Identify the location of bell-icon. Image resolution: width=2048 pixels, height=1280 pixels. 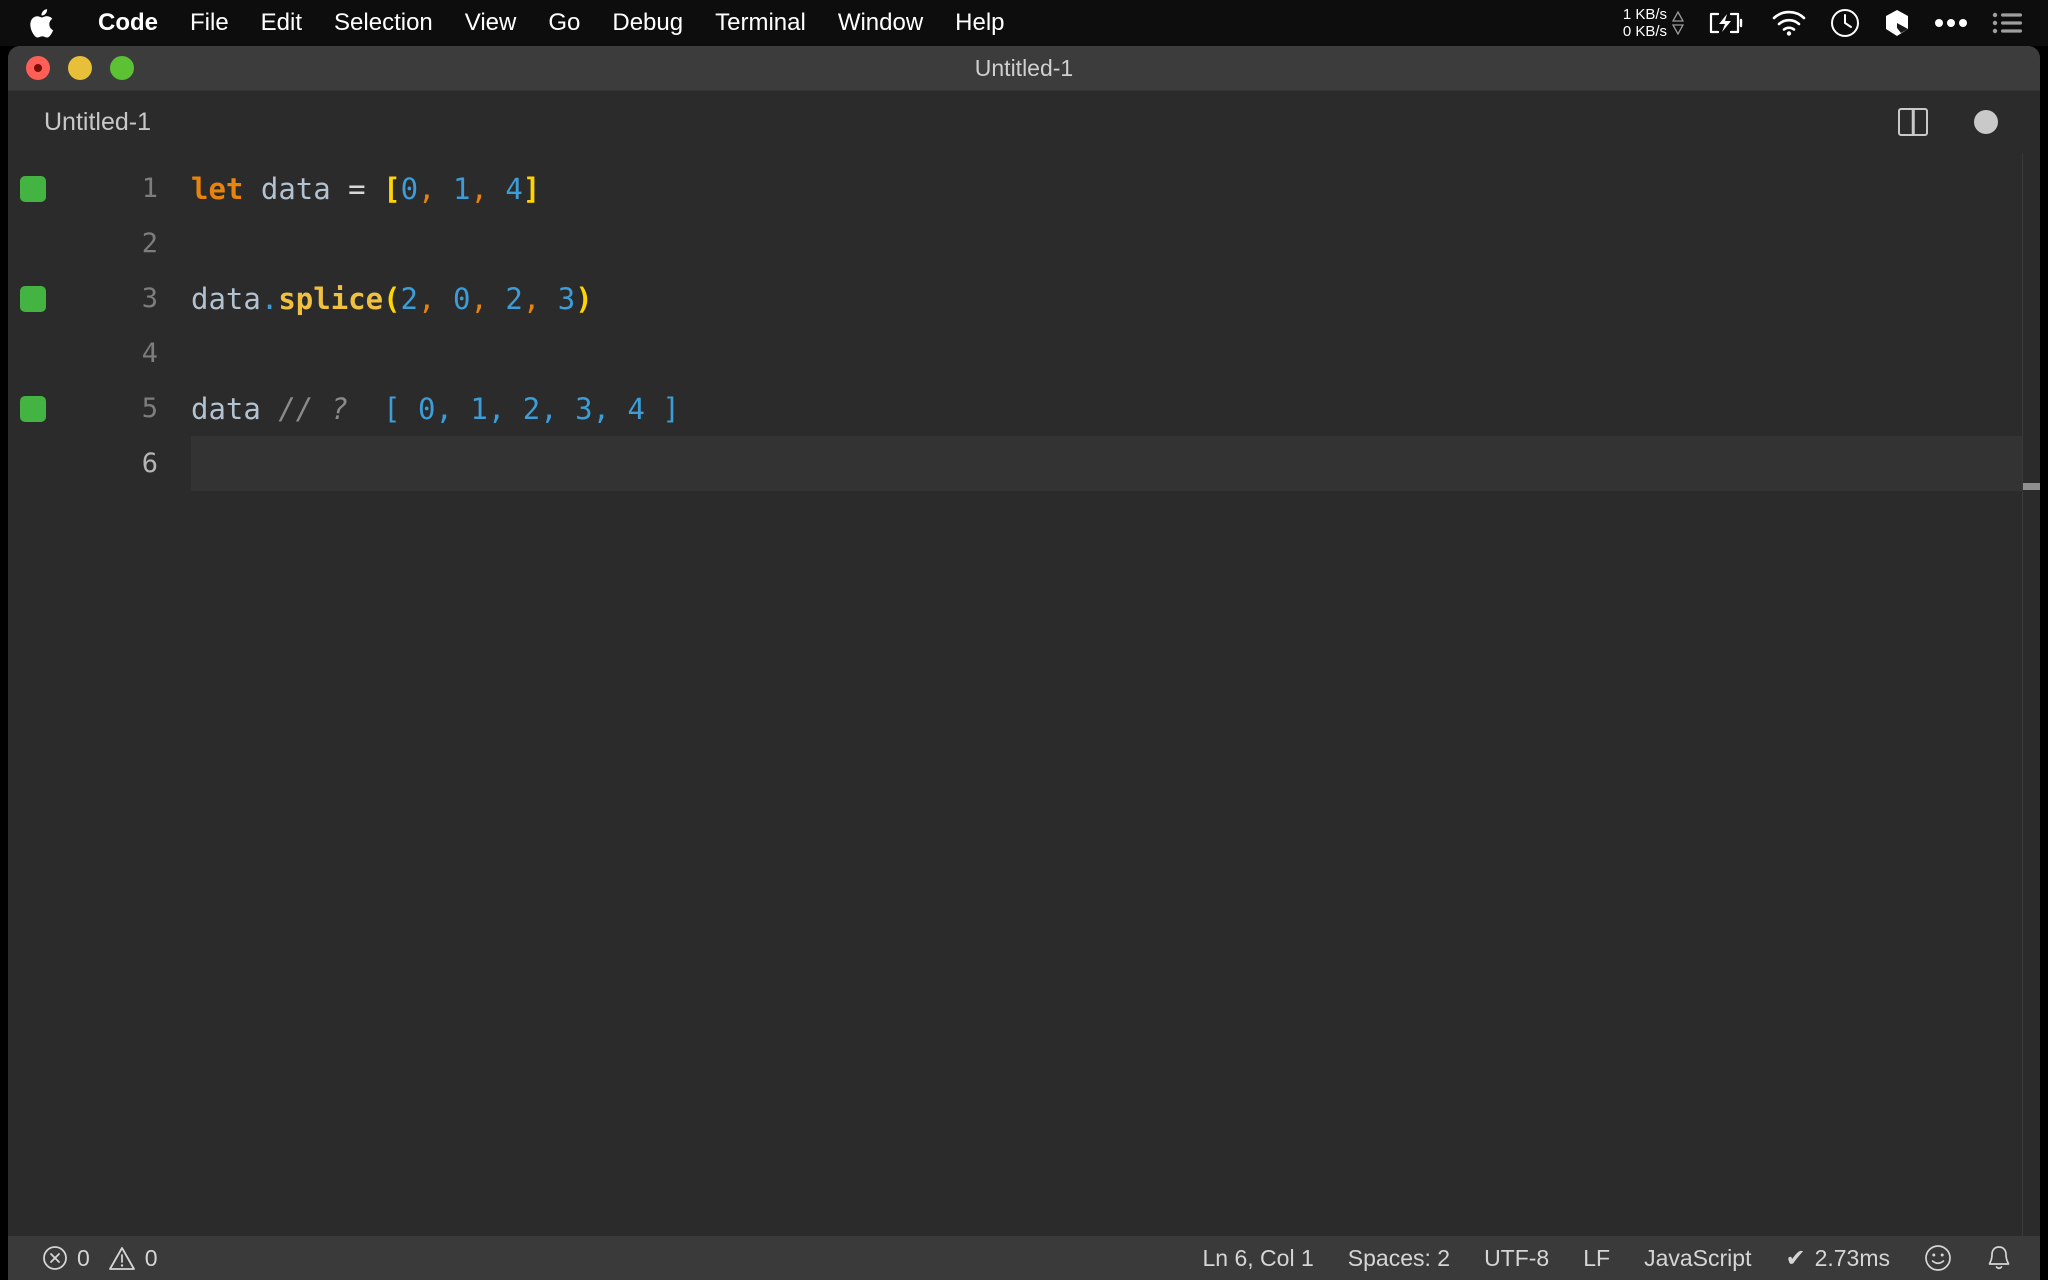
(1999, 1258).